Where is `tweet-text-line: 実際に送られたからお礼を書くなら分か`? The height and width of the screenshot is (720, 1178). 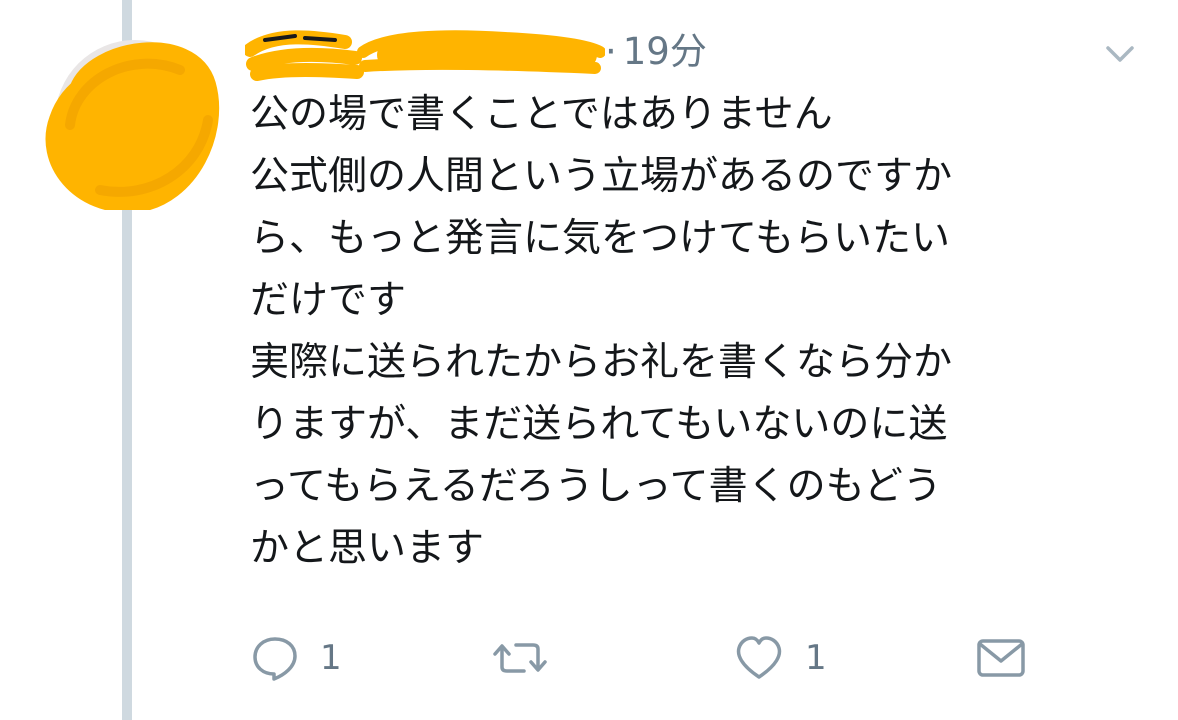
tweet-text-line: 実際に送られたからお礼を書くなら分か is located at coordinates (601, 362).